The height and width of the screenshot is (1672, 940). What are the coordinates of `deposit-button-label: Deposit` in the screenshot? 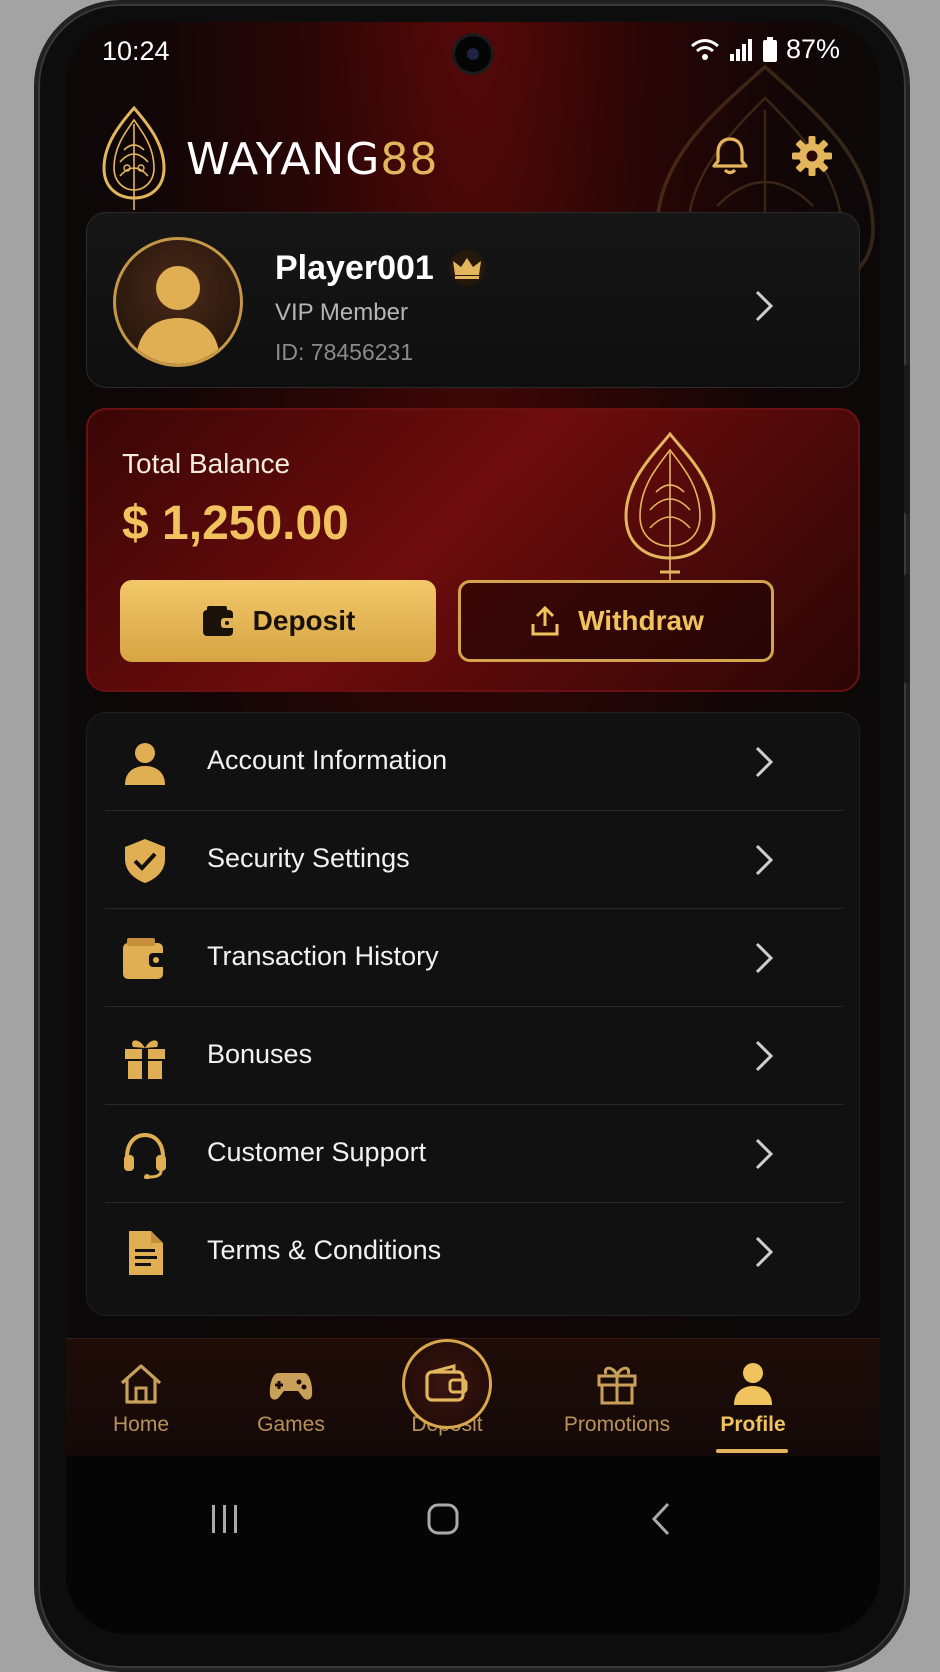 It's located at (304, 620).